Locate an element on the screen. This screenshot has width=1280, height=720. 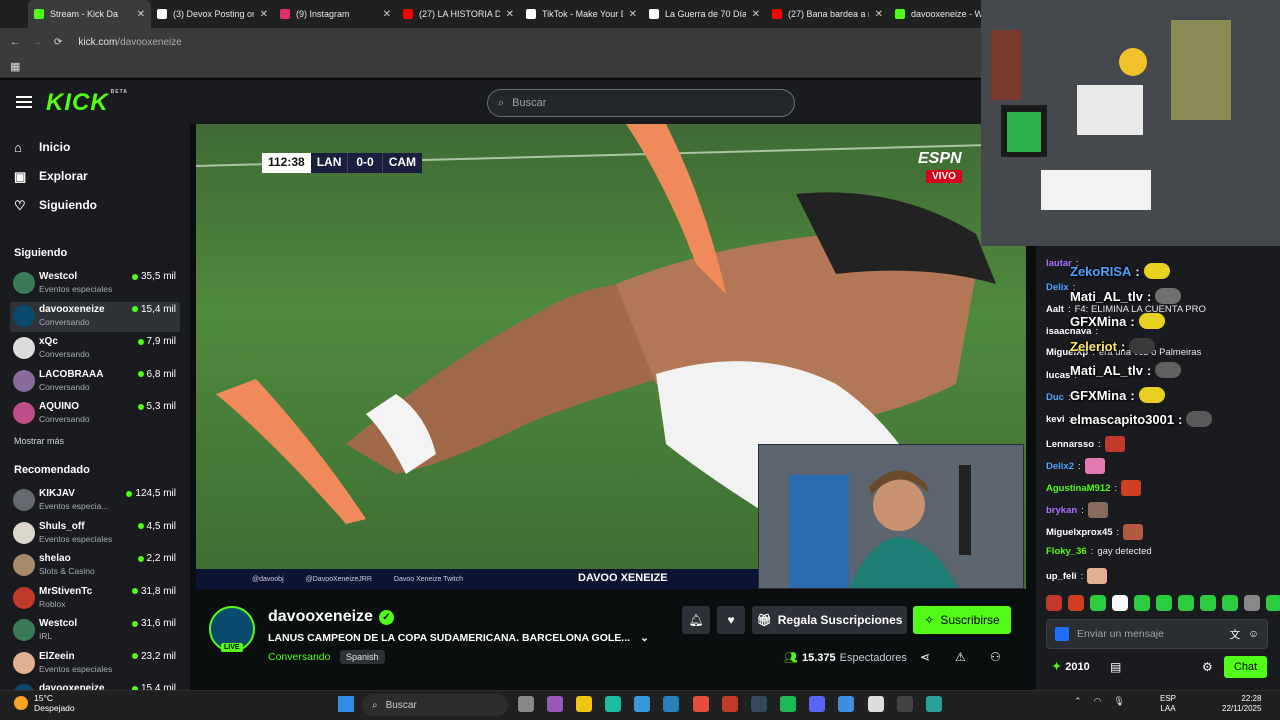
sidebar-channel: ElZeein Eventos especiales 23,2 mil is located at coordinates (95, 664).